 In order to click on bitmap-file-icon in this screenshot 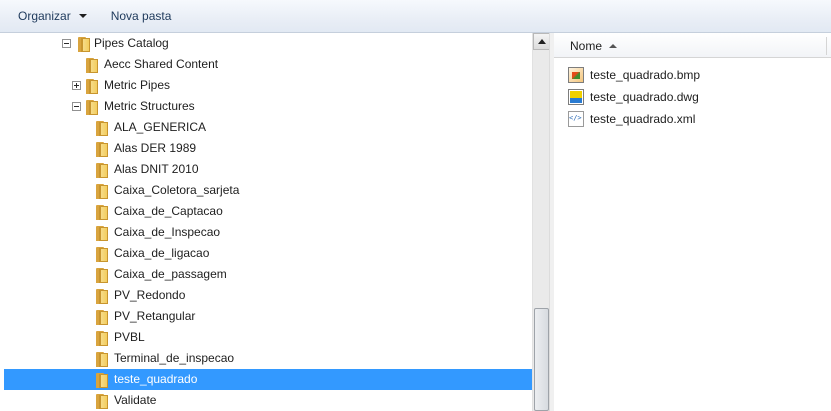, I will do `click(576, 75)`.